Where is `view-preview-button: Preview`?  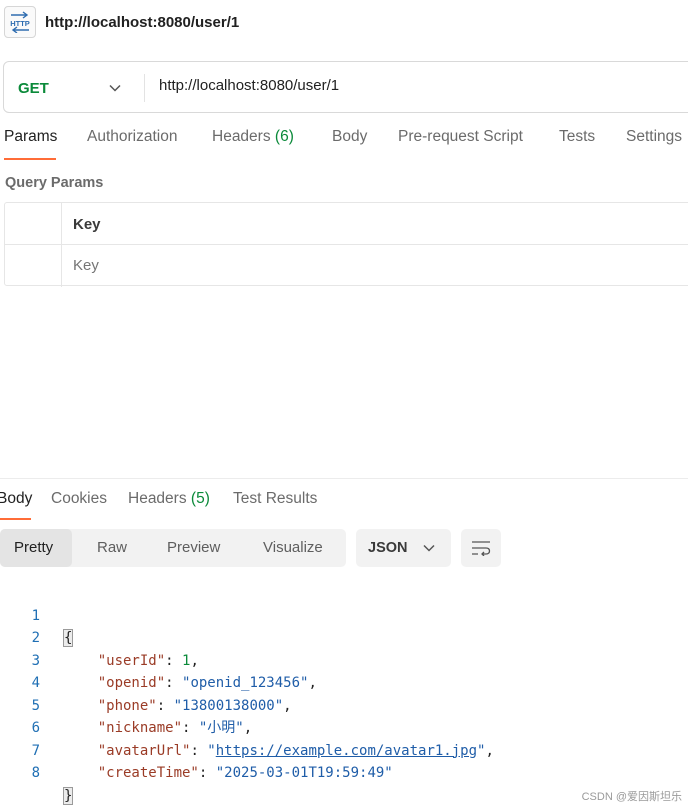
view-preview-button: Preview is located at coordinates (193, 547).